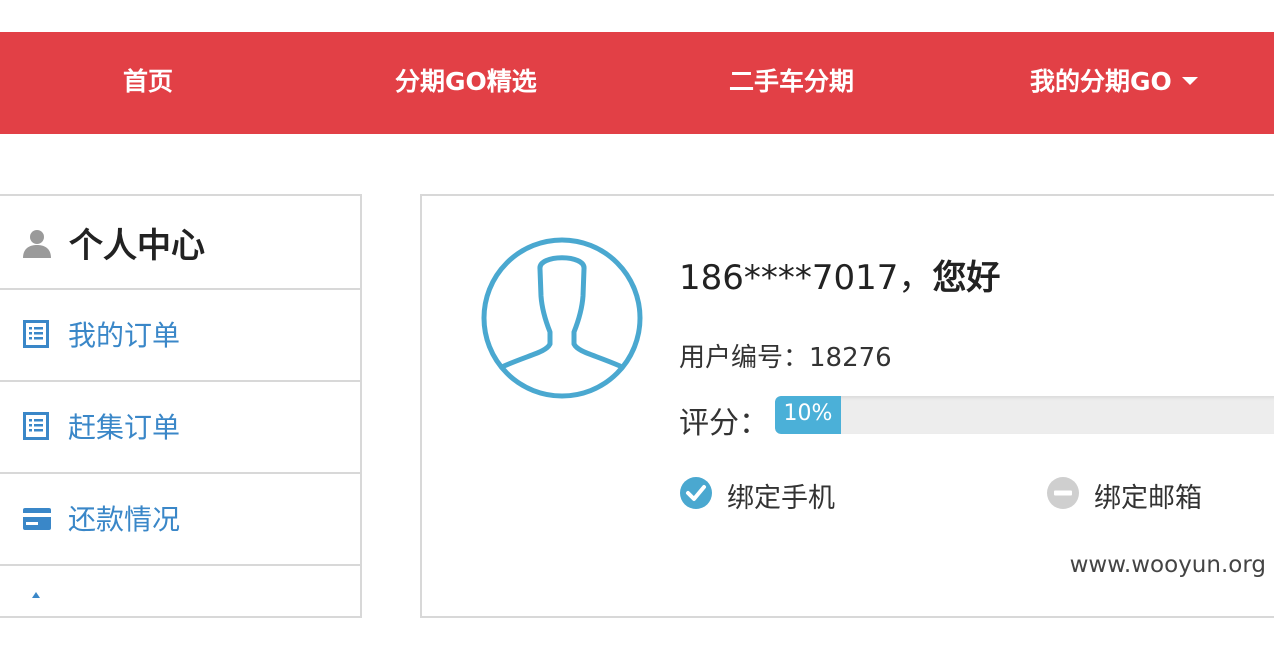 This screenshot has height=656, width=1274. Describe the element at coordinates (1189, 81) in the screenshot. I see `chevron-down-icon` at that location.